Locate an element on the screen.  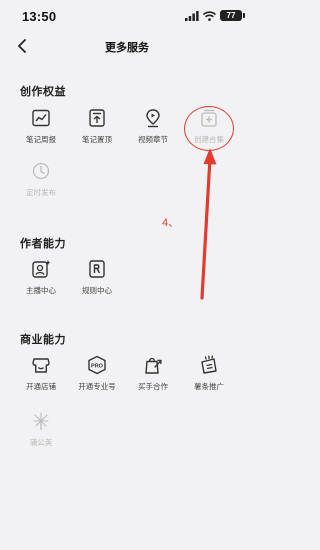
section-title-author-abilities: 作者能力 is located at coordinates (43, 244).